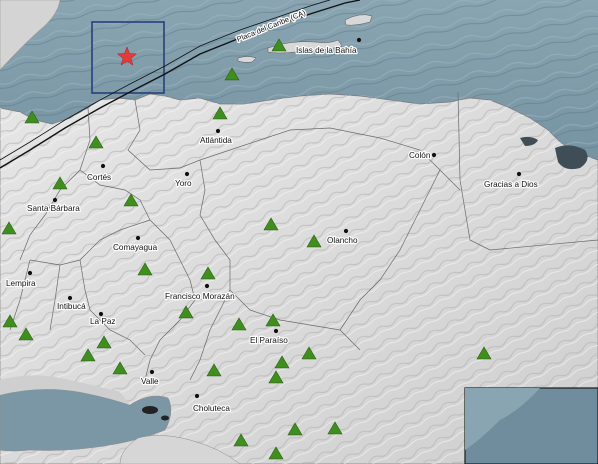 This screenshot has height=464, width=598. Describe the element at coordinates (420, 155) in the screenshot. I see `place-label: Colón` at that location.